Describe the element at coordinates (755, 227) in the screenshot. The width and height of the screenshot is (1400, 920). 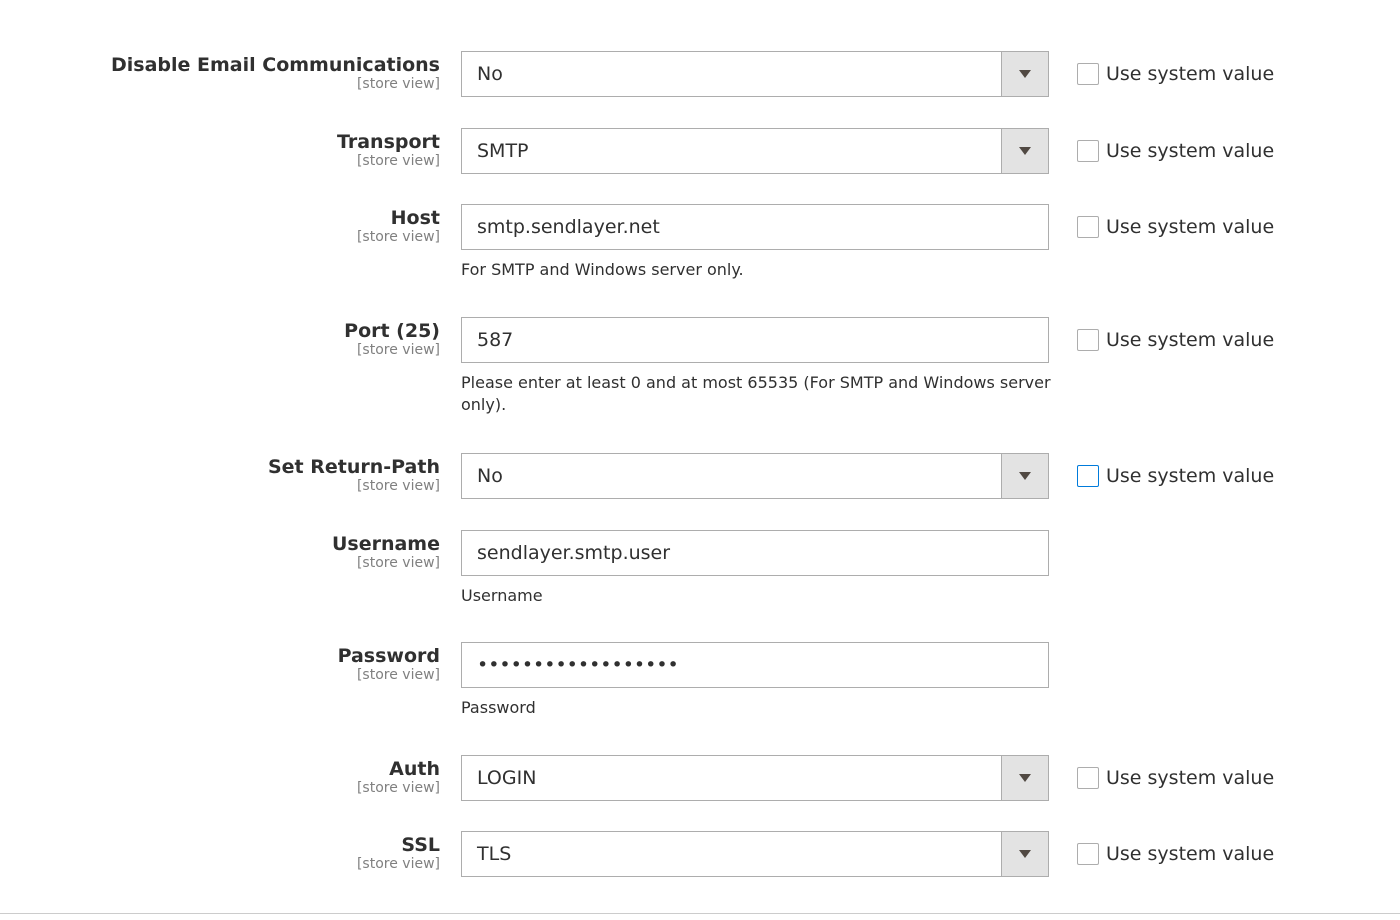
I see `host-input: smtp.sendlayer.net` at that location.